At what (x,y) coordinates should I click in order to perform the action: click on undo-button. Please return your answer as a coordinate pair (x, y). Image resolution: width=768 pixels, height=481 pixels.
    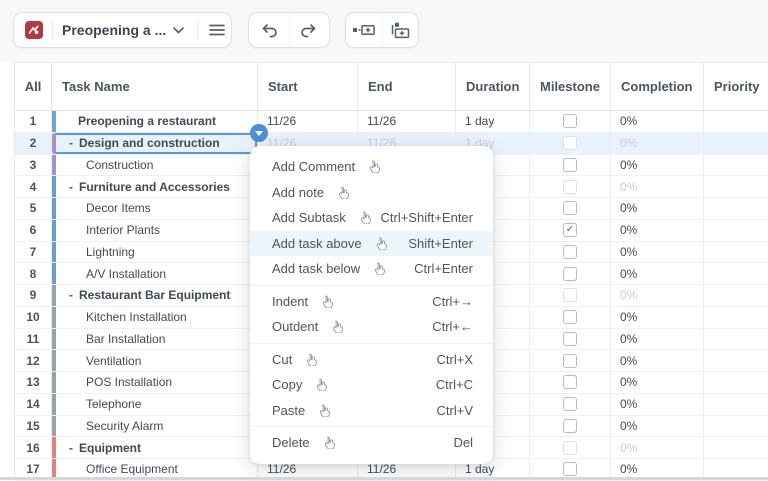
    Looking at the image, I should click on (269, 30).